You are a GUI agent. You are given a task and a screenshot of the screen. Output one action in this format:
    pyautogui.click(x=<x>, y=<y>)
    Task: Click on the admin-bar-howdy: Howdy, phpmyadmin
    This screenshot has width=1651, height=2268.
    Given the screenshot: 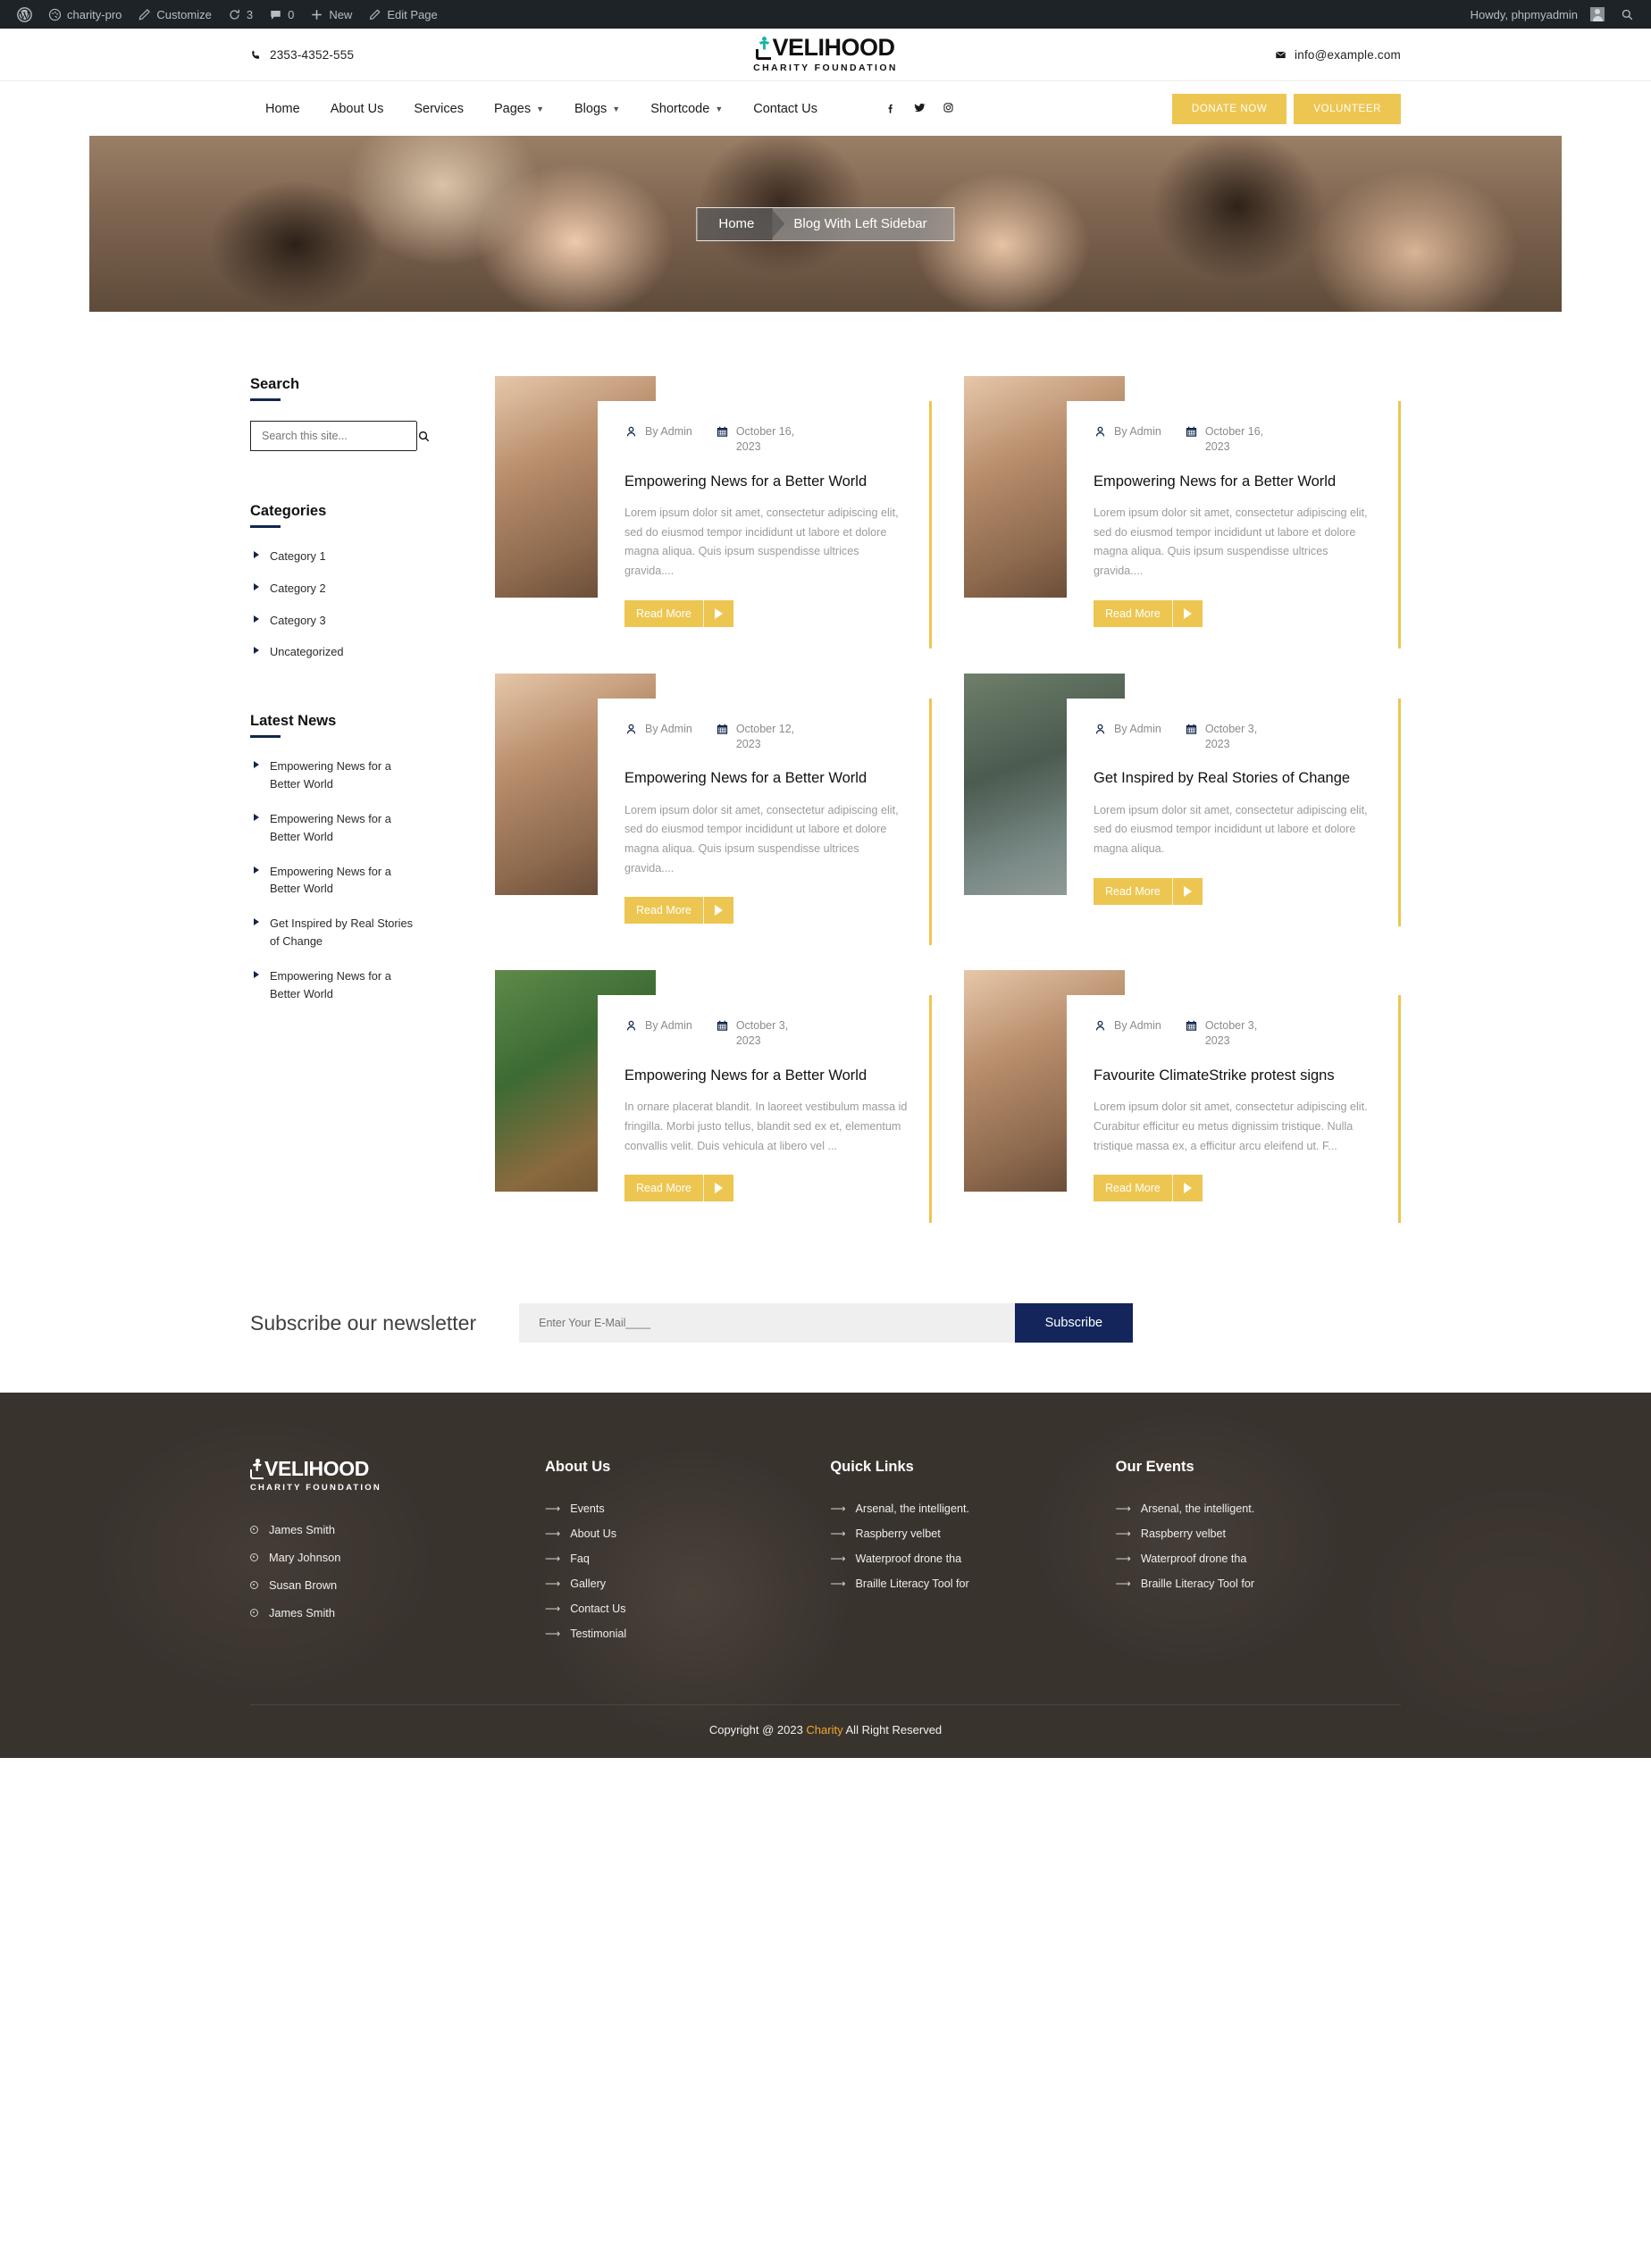 What is the action you would take?
    pyautogui.click(x=1537, y=14)
    